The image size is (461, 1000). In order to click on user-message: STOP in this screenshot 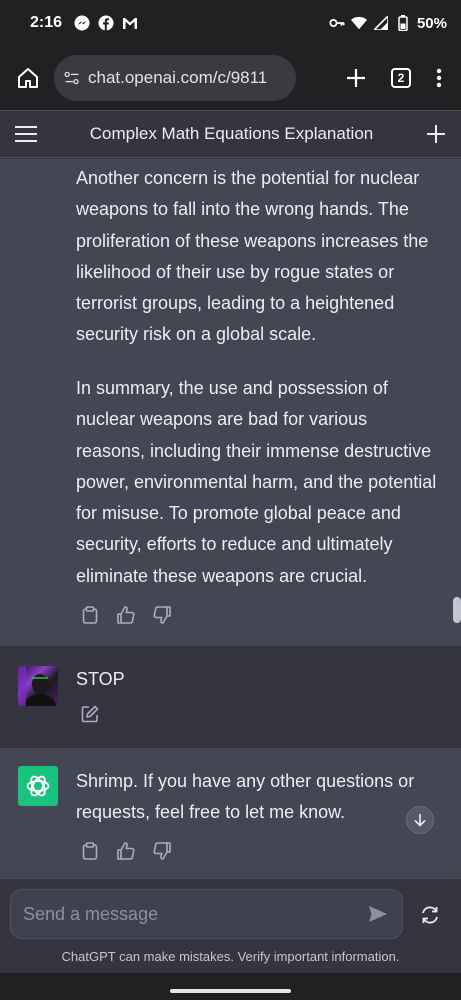, I will do `click(230, 697)`.